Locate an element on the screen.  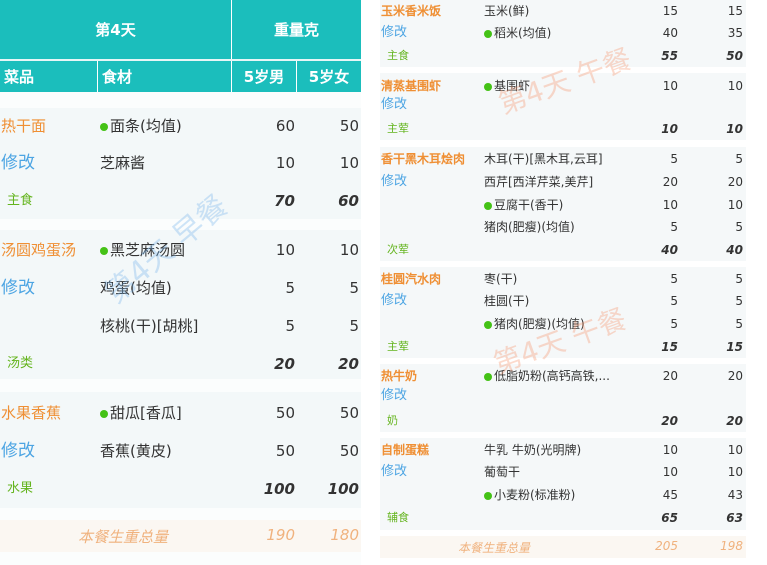
dish-name: 水果香蕉 is located at coordinates (31, 413).